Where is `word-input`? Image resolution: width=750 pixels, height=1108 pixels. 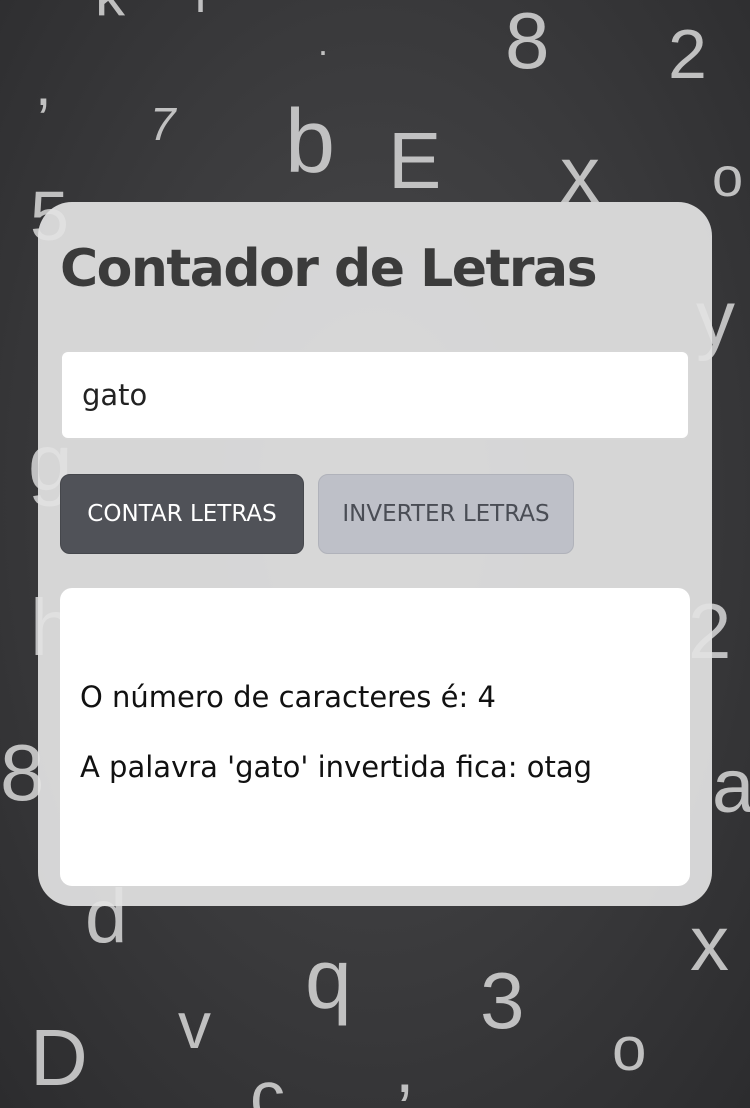
word-input is located at coordinates (375, 395).